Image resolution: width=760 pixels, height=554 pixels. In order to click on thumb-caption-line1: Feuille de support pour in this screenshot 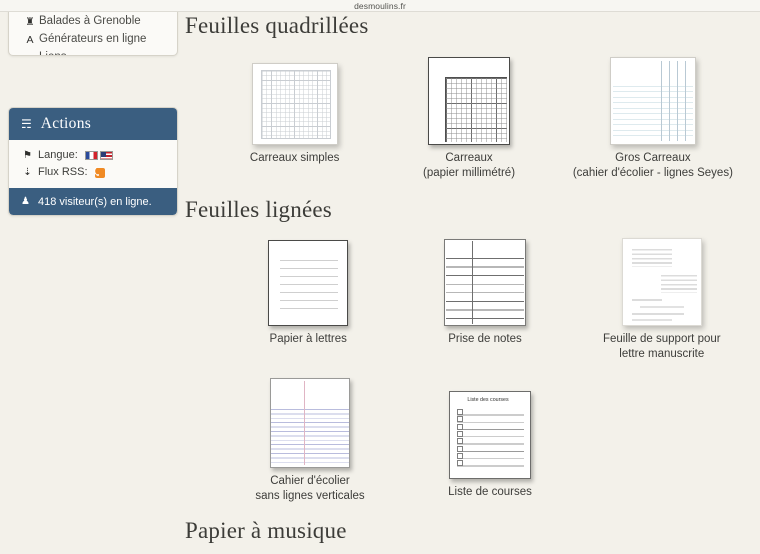, I will do `click(661, 339)`.